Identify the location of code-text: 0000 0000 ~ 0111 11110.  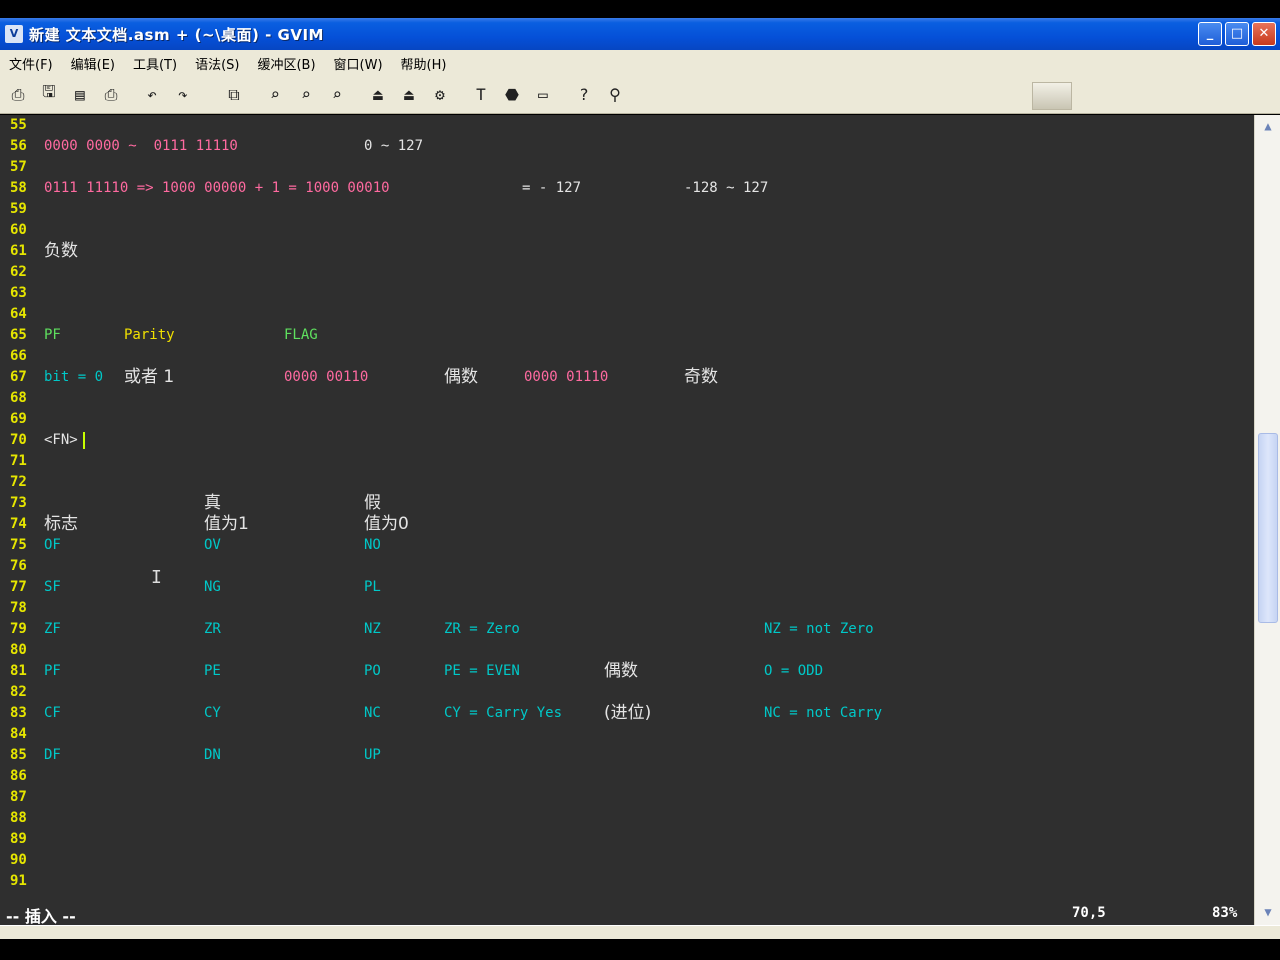
(141, 146).